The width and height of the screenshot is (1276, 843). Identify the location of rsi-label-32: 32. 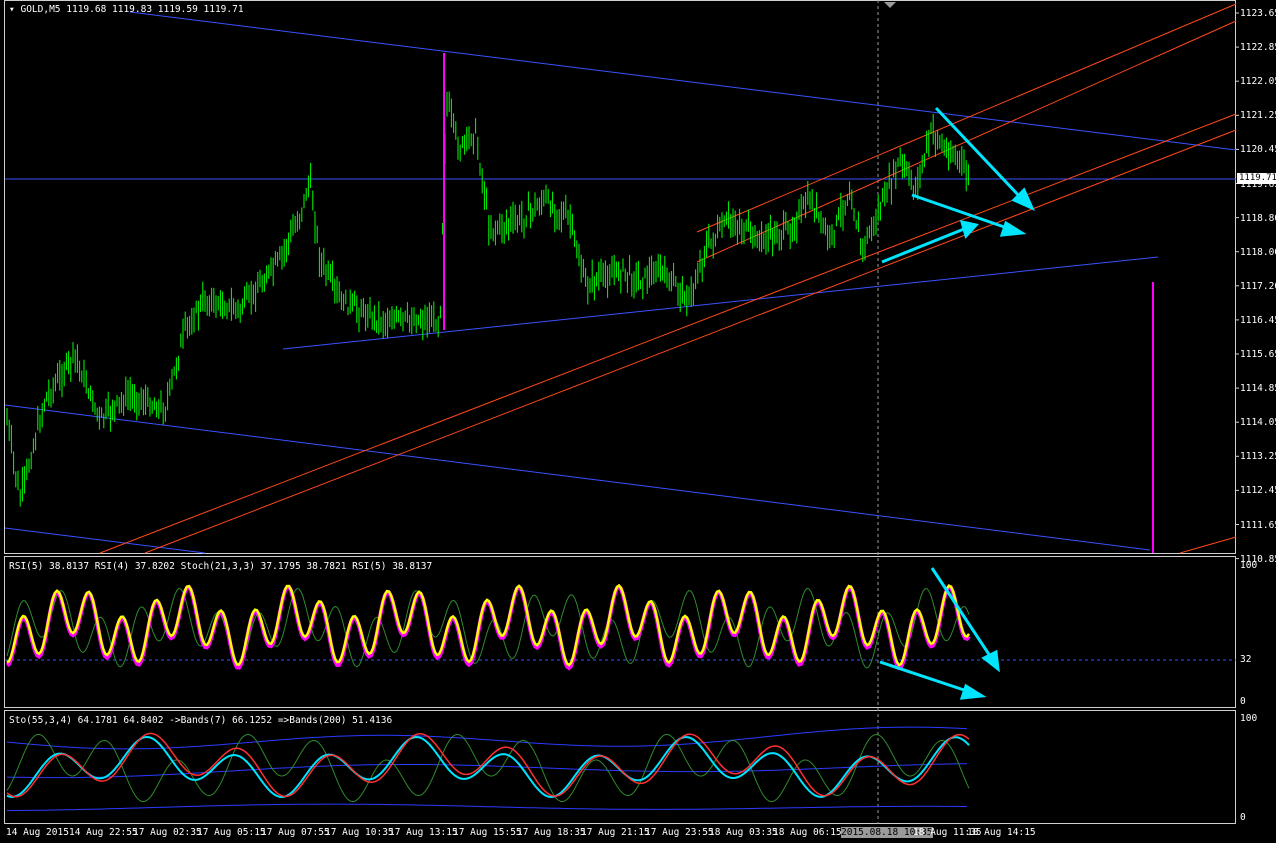
(1246, 659).